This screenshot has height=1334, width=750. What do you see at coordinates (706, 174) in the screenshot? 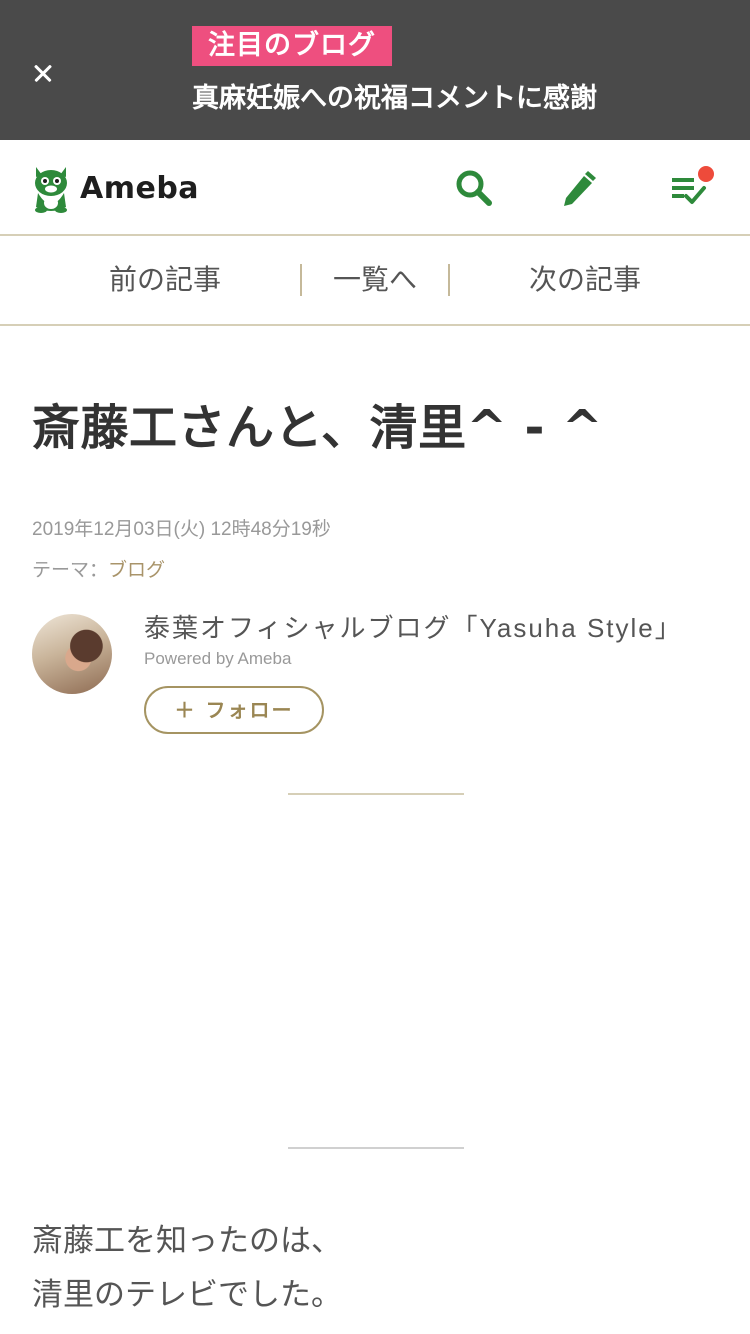
I see `notification-badge` at bounding box center [706, 174].